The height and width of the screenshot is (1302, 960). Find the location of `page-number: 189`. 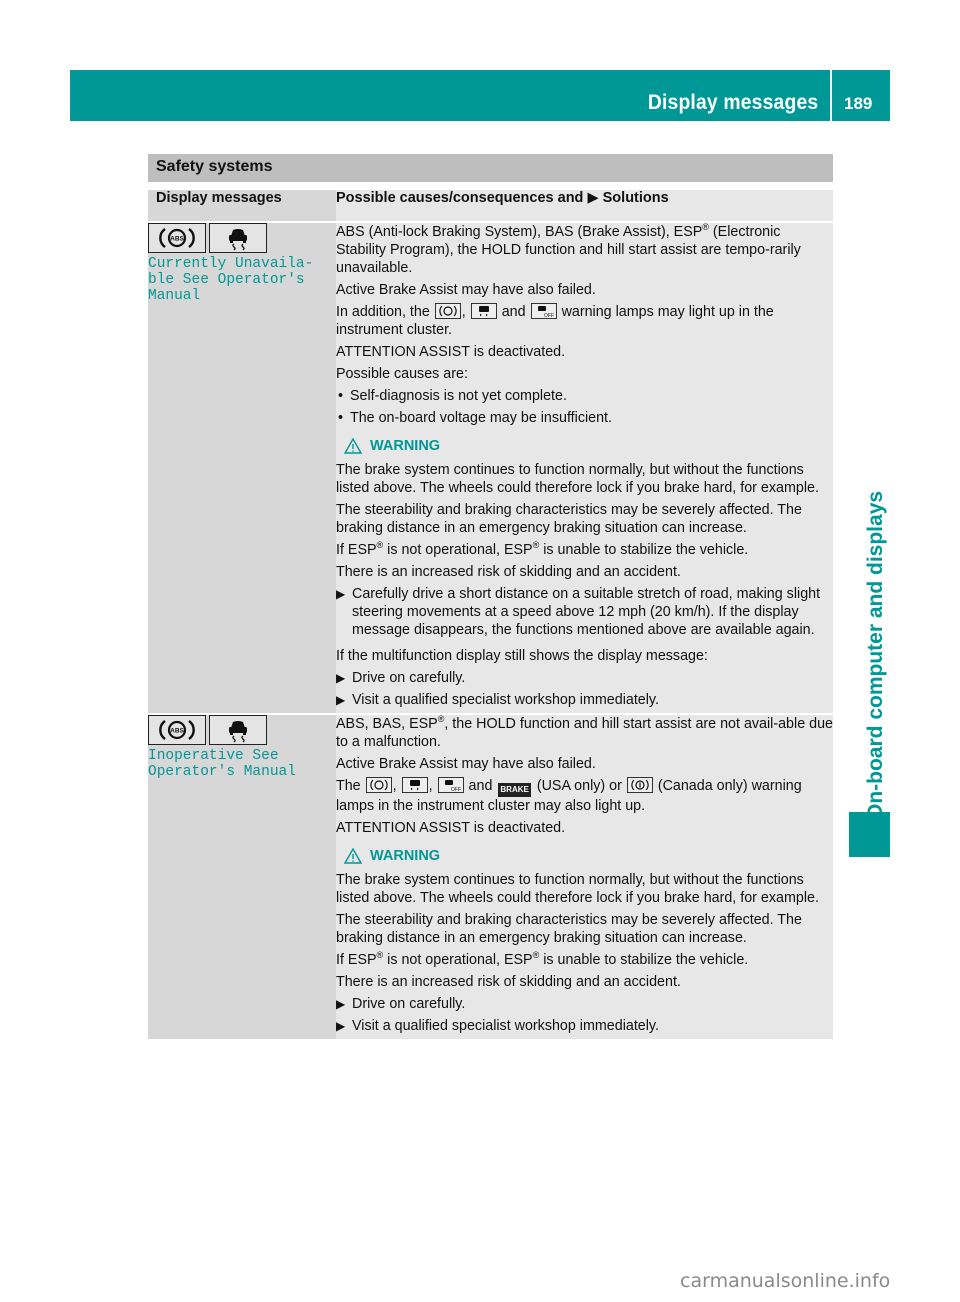

page-number: 189 is located at coordinates (858, 103).